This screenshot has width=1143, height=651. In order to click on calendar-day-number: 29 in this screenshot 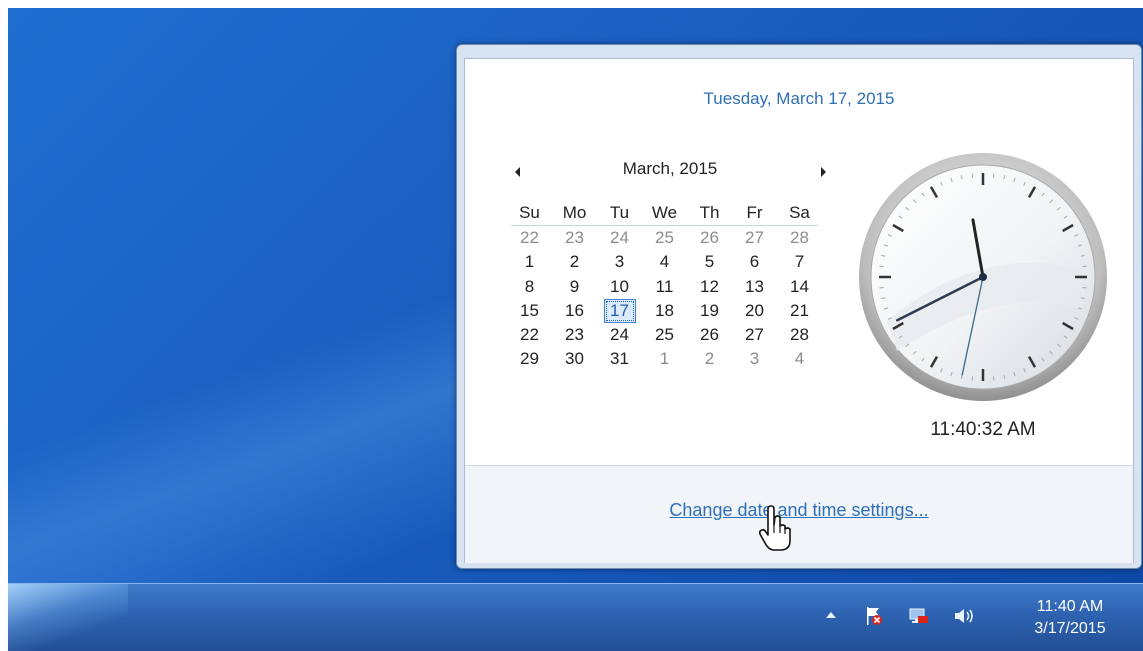, I will do `click(529, 358)`.